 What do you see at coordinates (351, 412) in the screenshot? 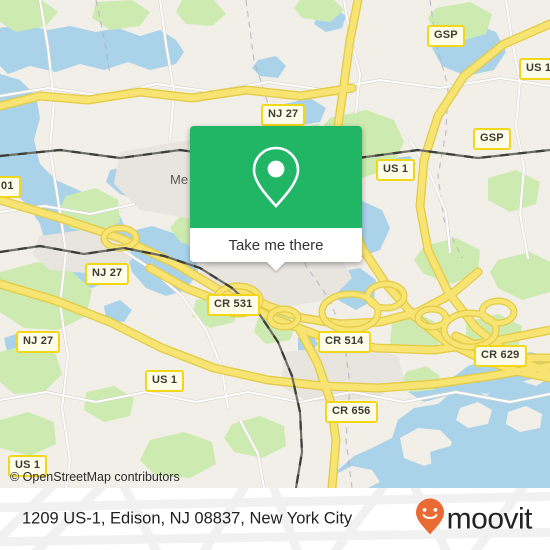
I see `road-shield-cr656: CR 656` at bounding box center [351, 412].